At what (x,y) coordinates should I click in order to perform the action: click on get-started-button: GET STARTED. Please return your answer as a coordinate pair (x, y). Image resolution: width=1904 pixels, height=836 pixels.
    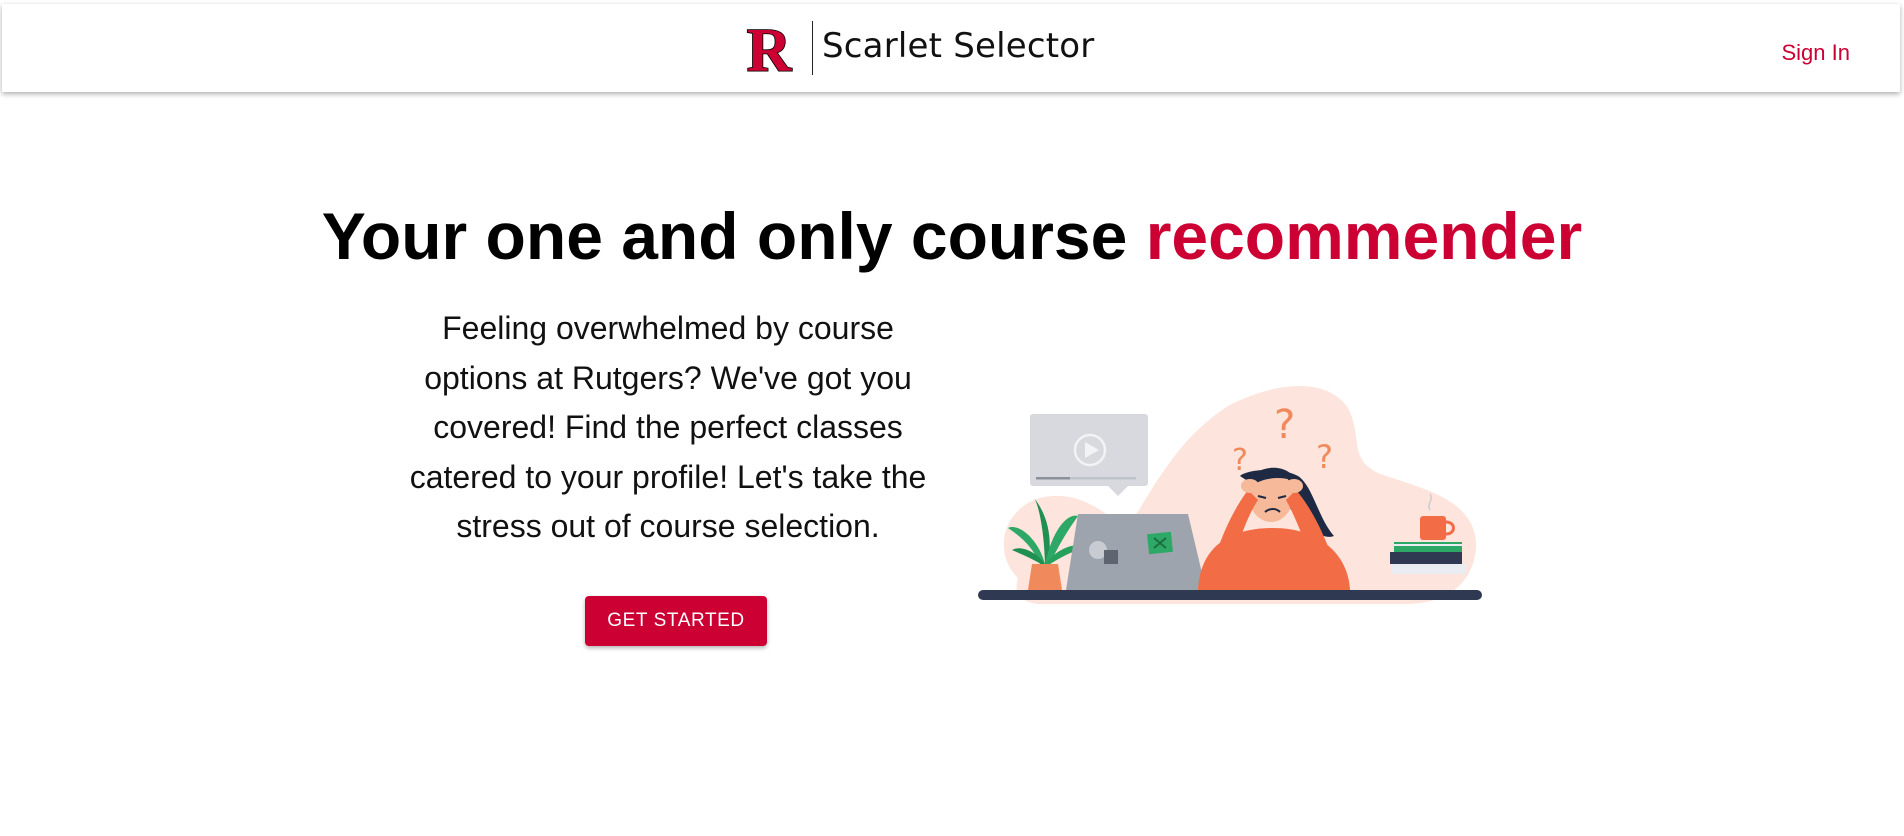
    Looking at the image, I should click on (676, 621).